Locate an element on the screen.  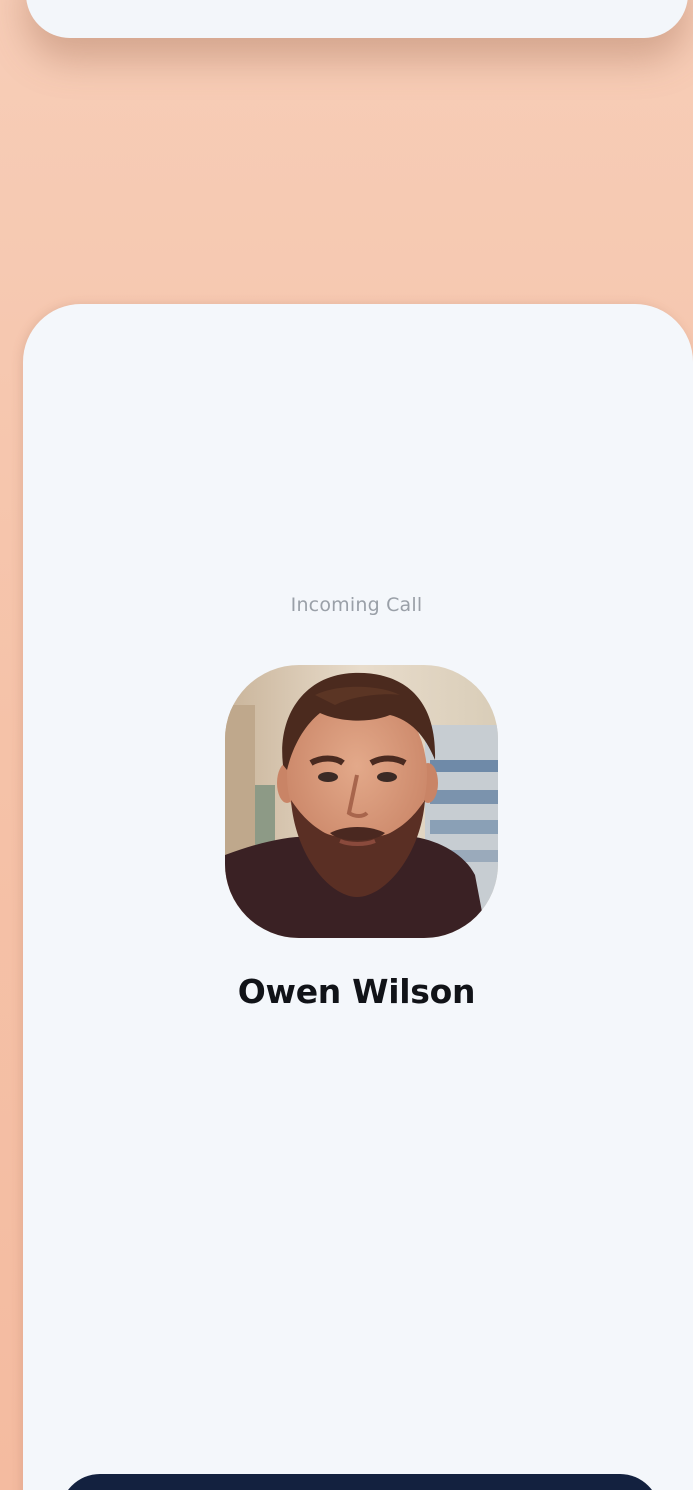
previous-card is located at coordinates (357, 19).